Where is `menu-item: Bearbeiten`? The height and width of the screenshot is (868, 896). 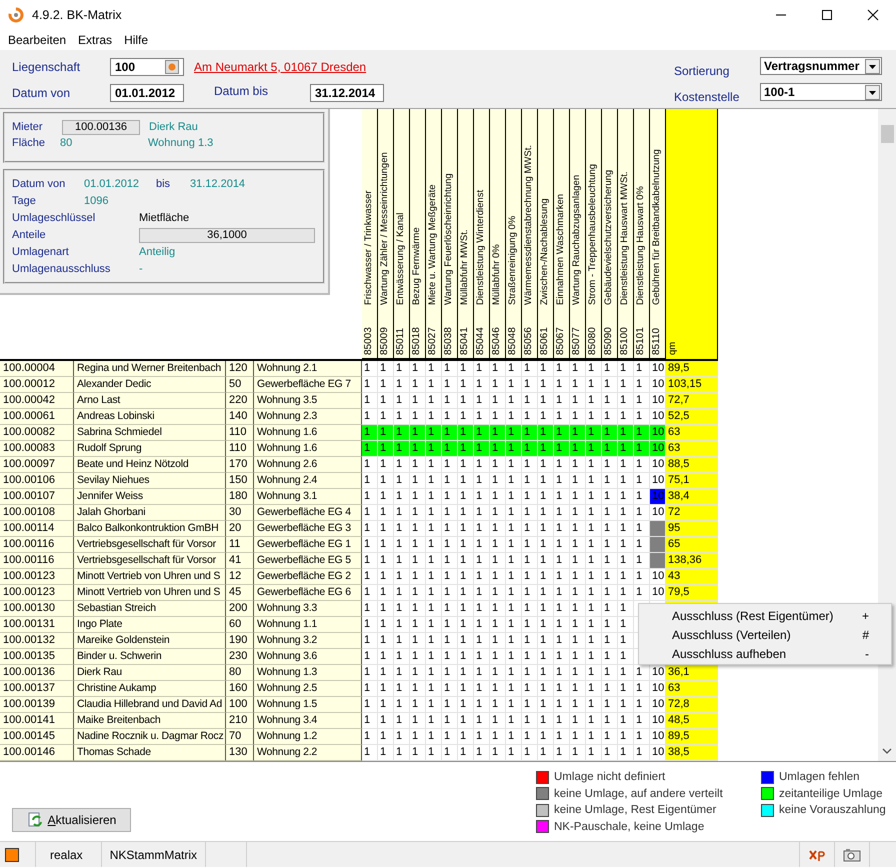 menu-item: Bearbeiten is located at coordinates (37, 40).